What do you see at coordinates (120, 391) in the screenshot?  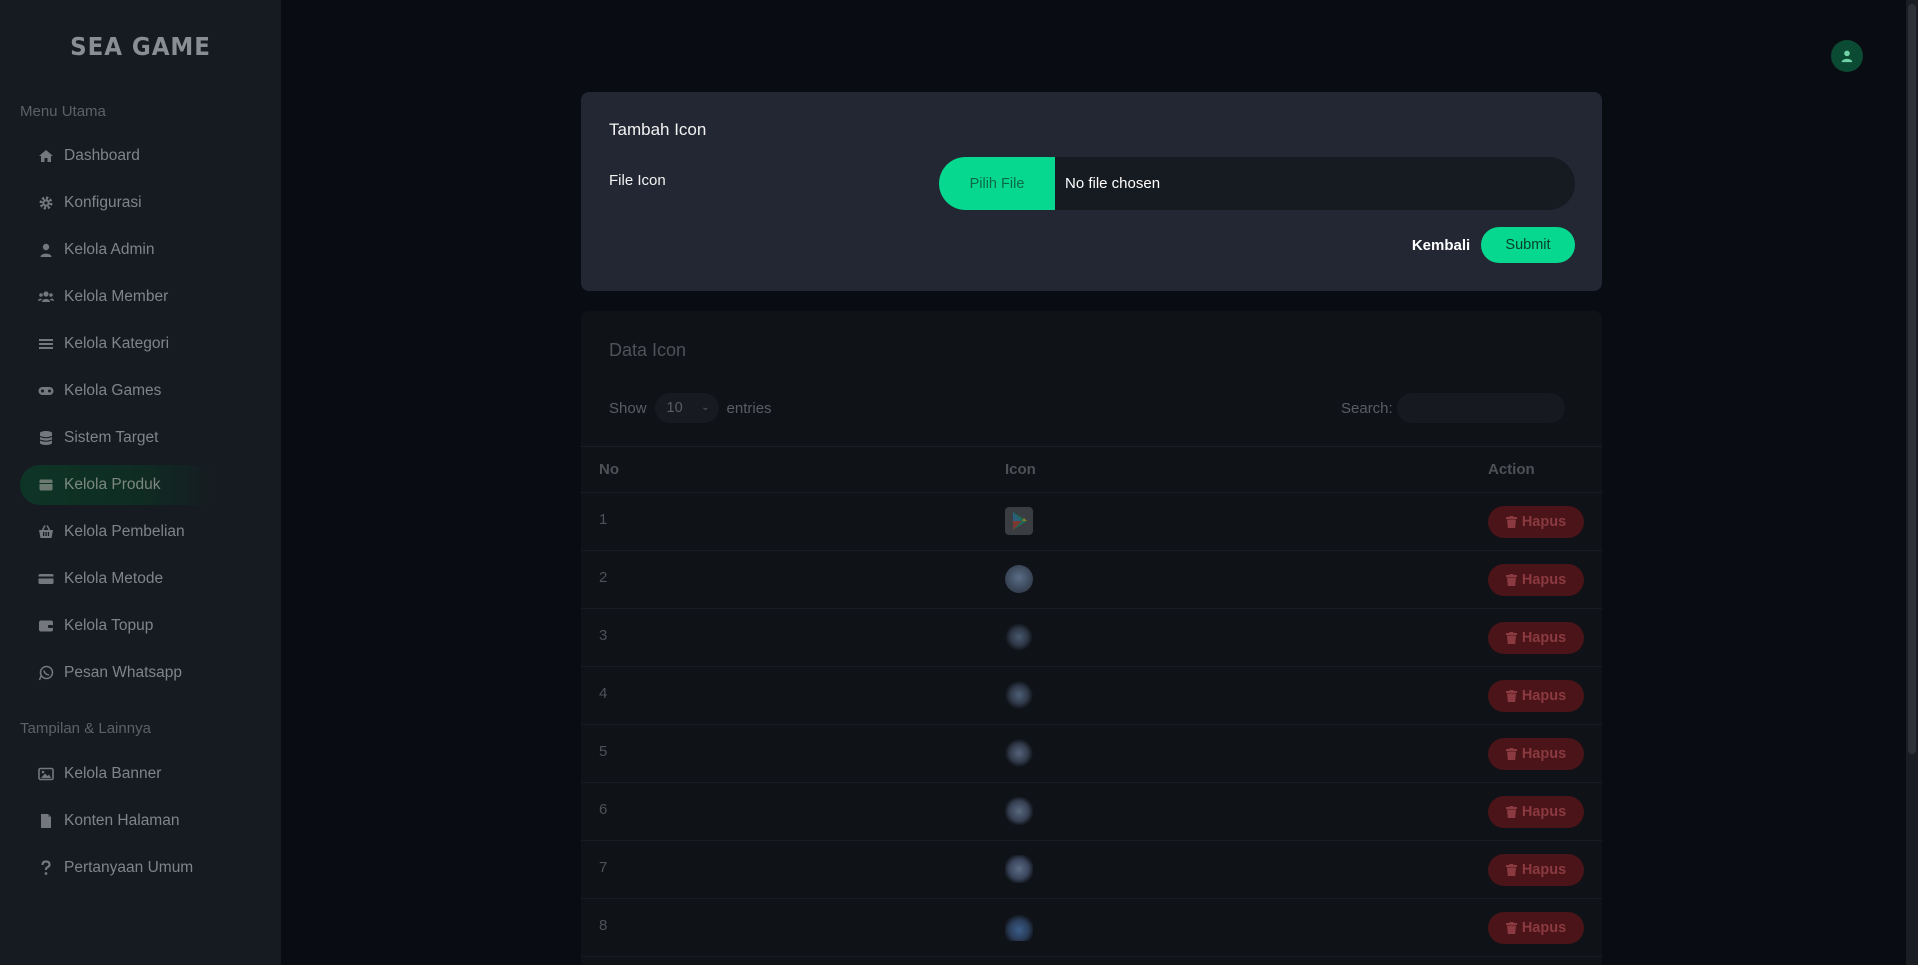 I see `sidebar-item-kelola-games: Kelola Games` at bounding box center [120, 391].